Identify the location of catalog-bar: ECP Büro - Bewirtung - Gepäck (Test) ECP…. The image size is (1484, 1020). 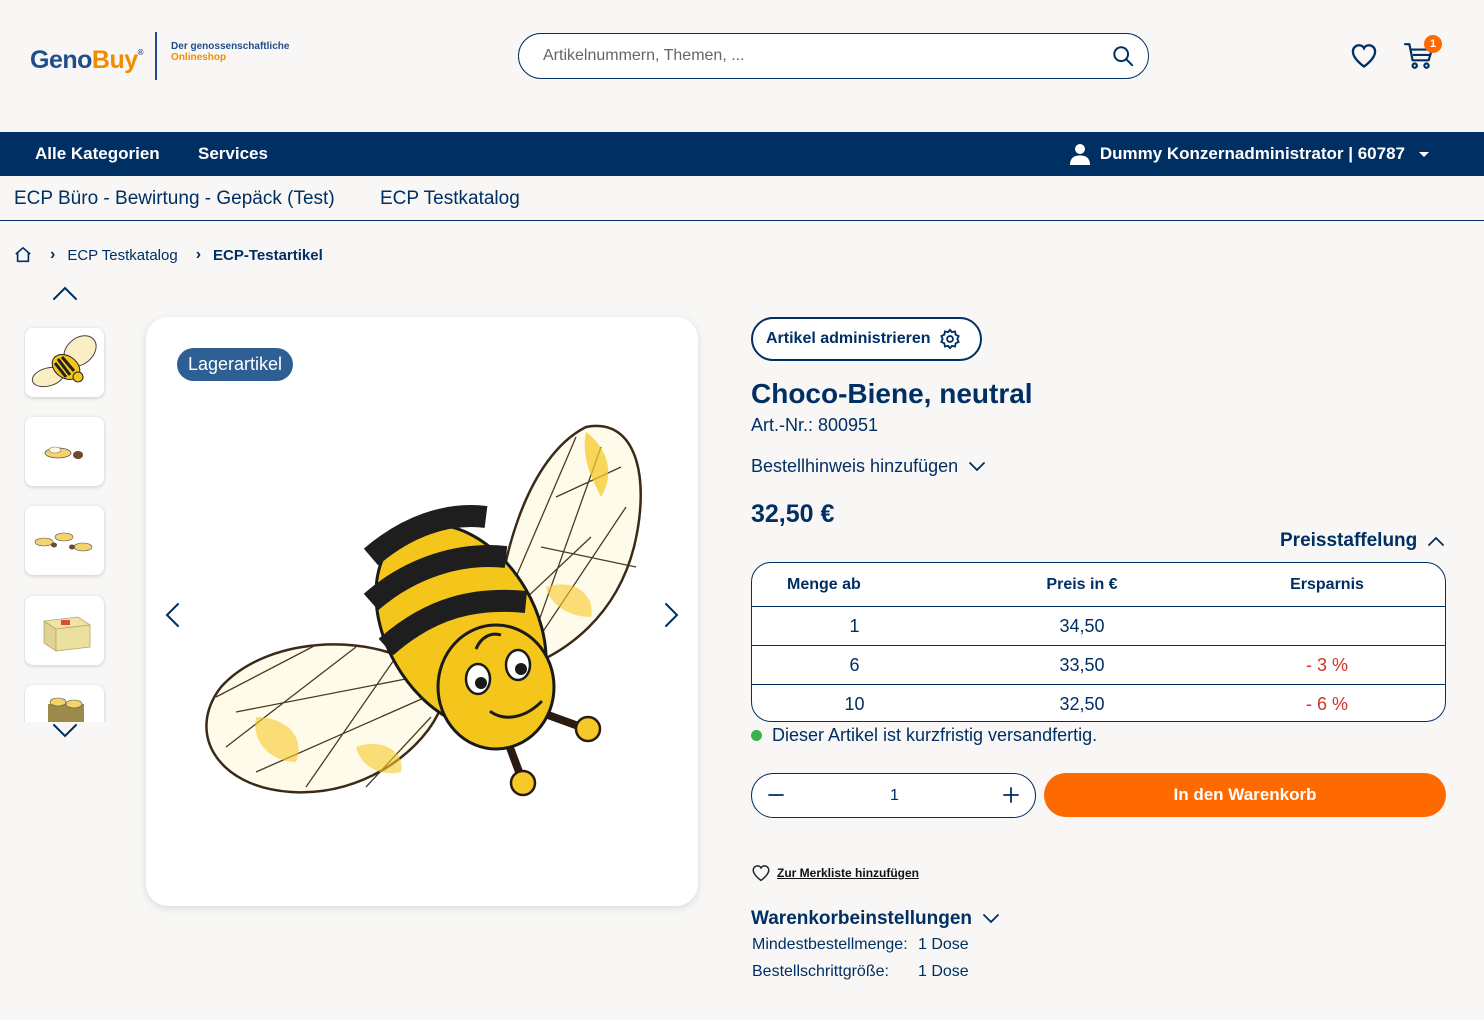
(742, 198).